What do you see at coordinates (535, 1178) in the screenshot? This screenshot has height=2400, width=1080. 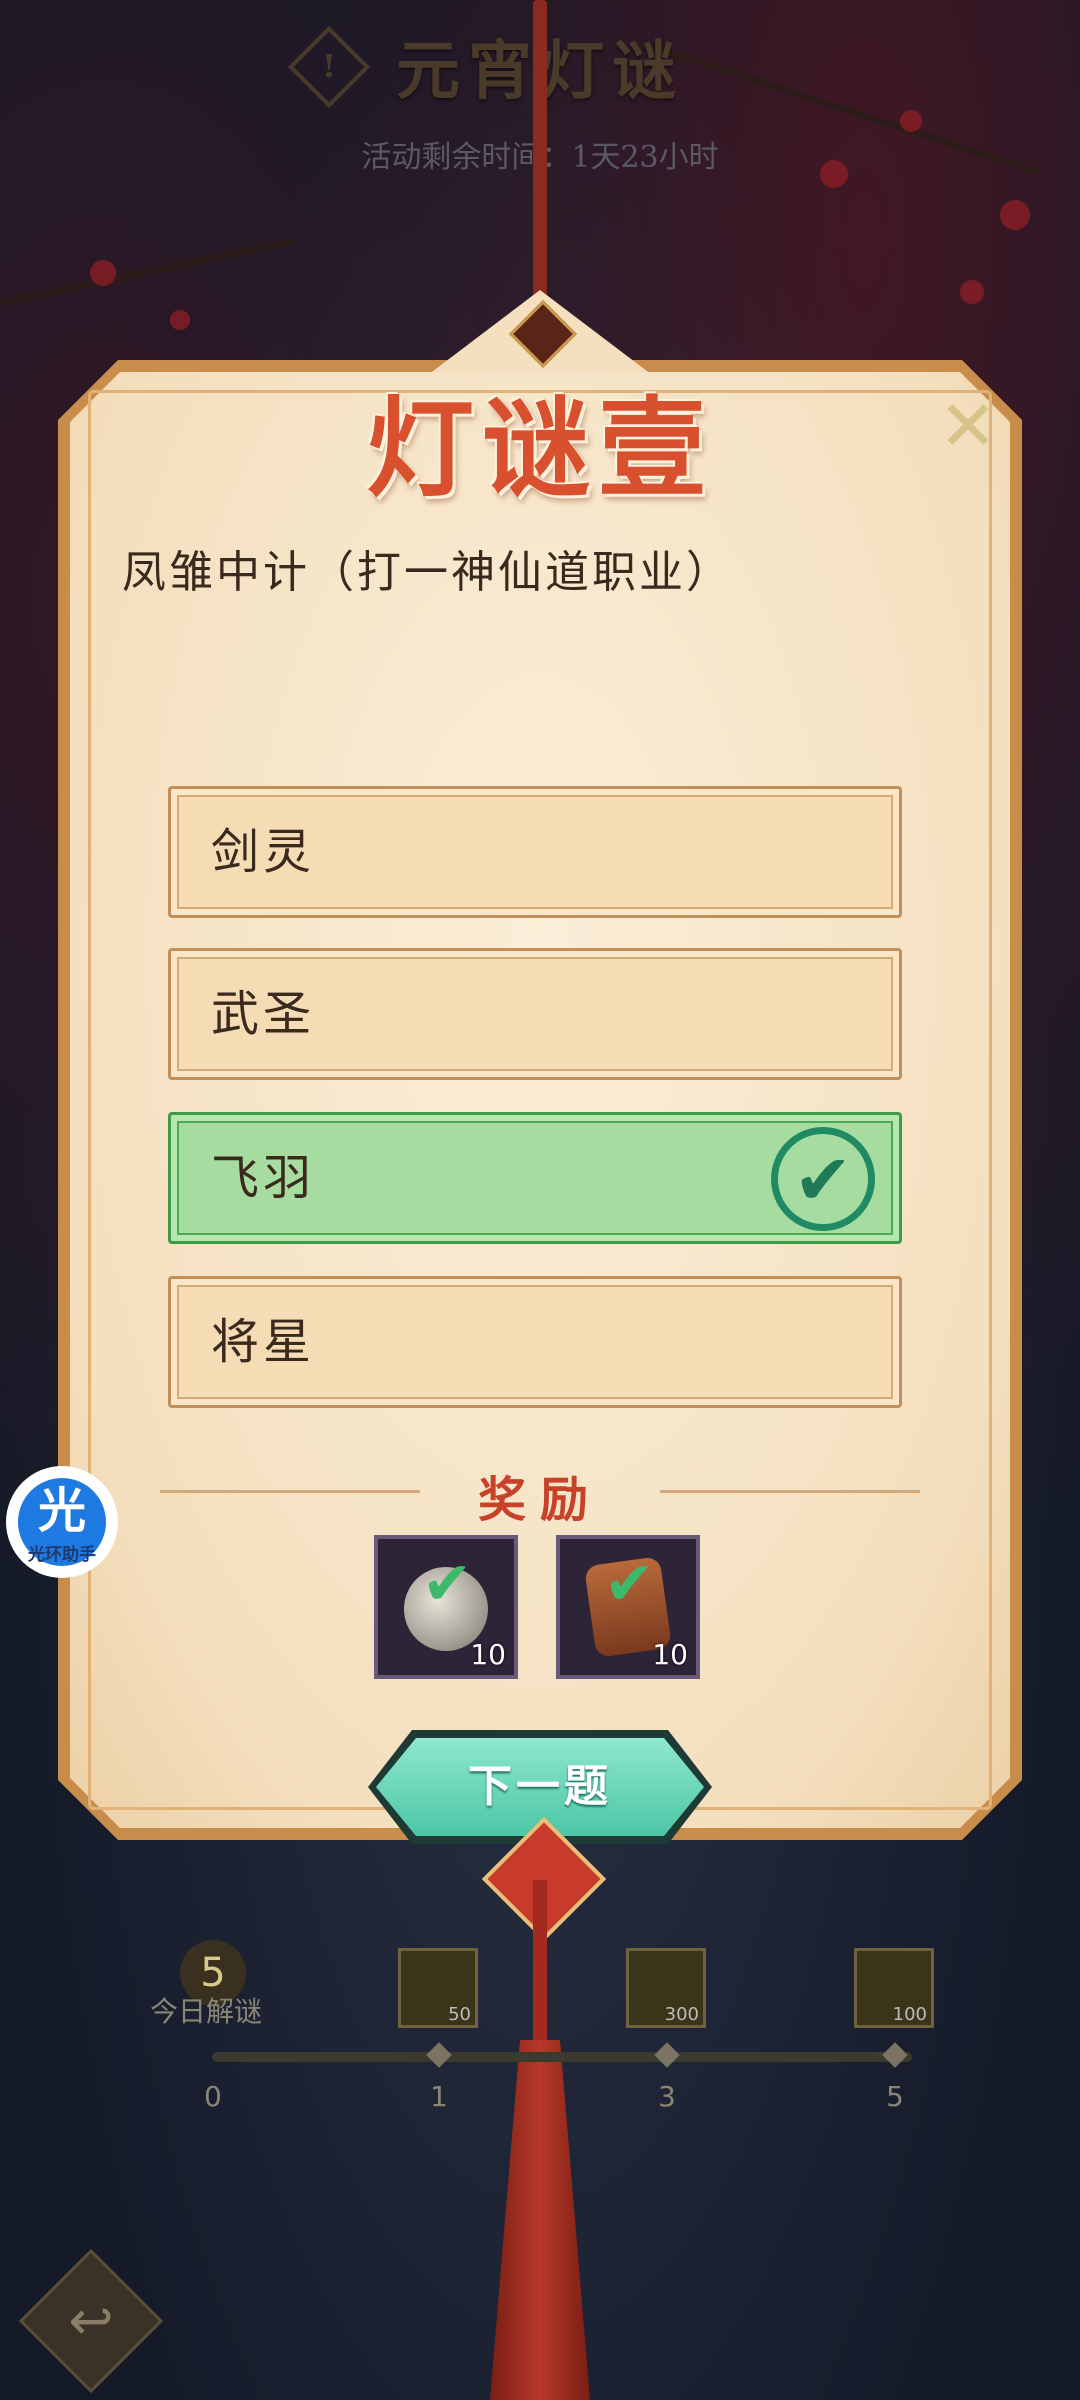 I see `answer-option-correct: 飞羽 ✔` at bounding box center [535, 1178].